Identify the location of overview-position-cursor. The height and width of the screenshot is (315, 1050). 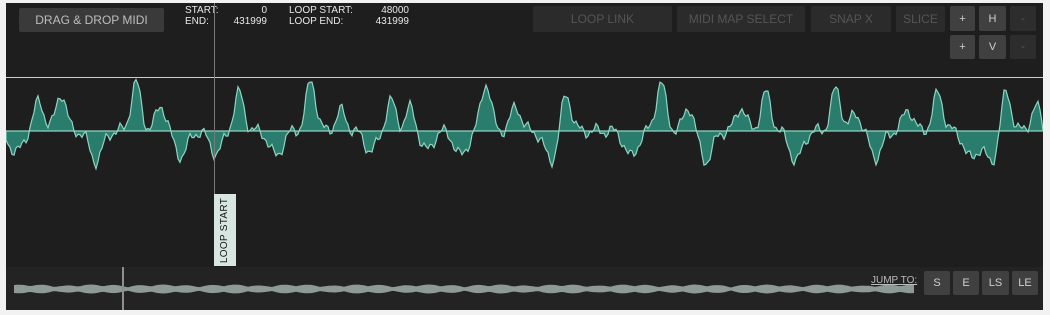
(123, 288).